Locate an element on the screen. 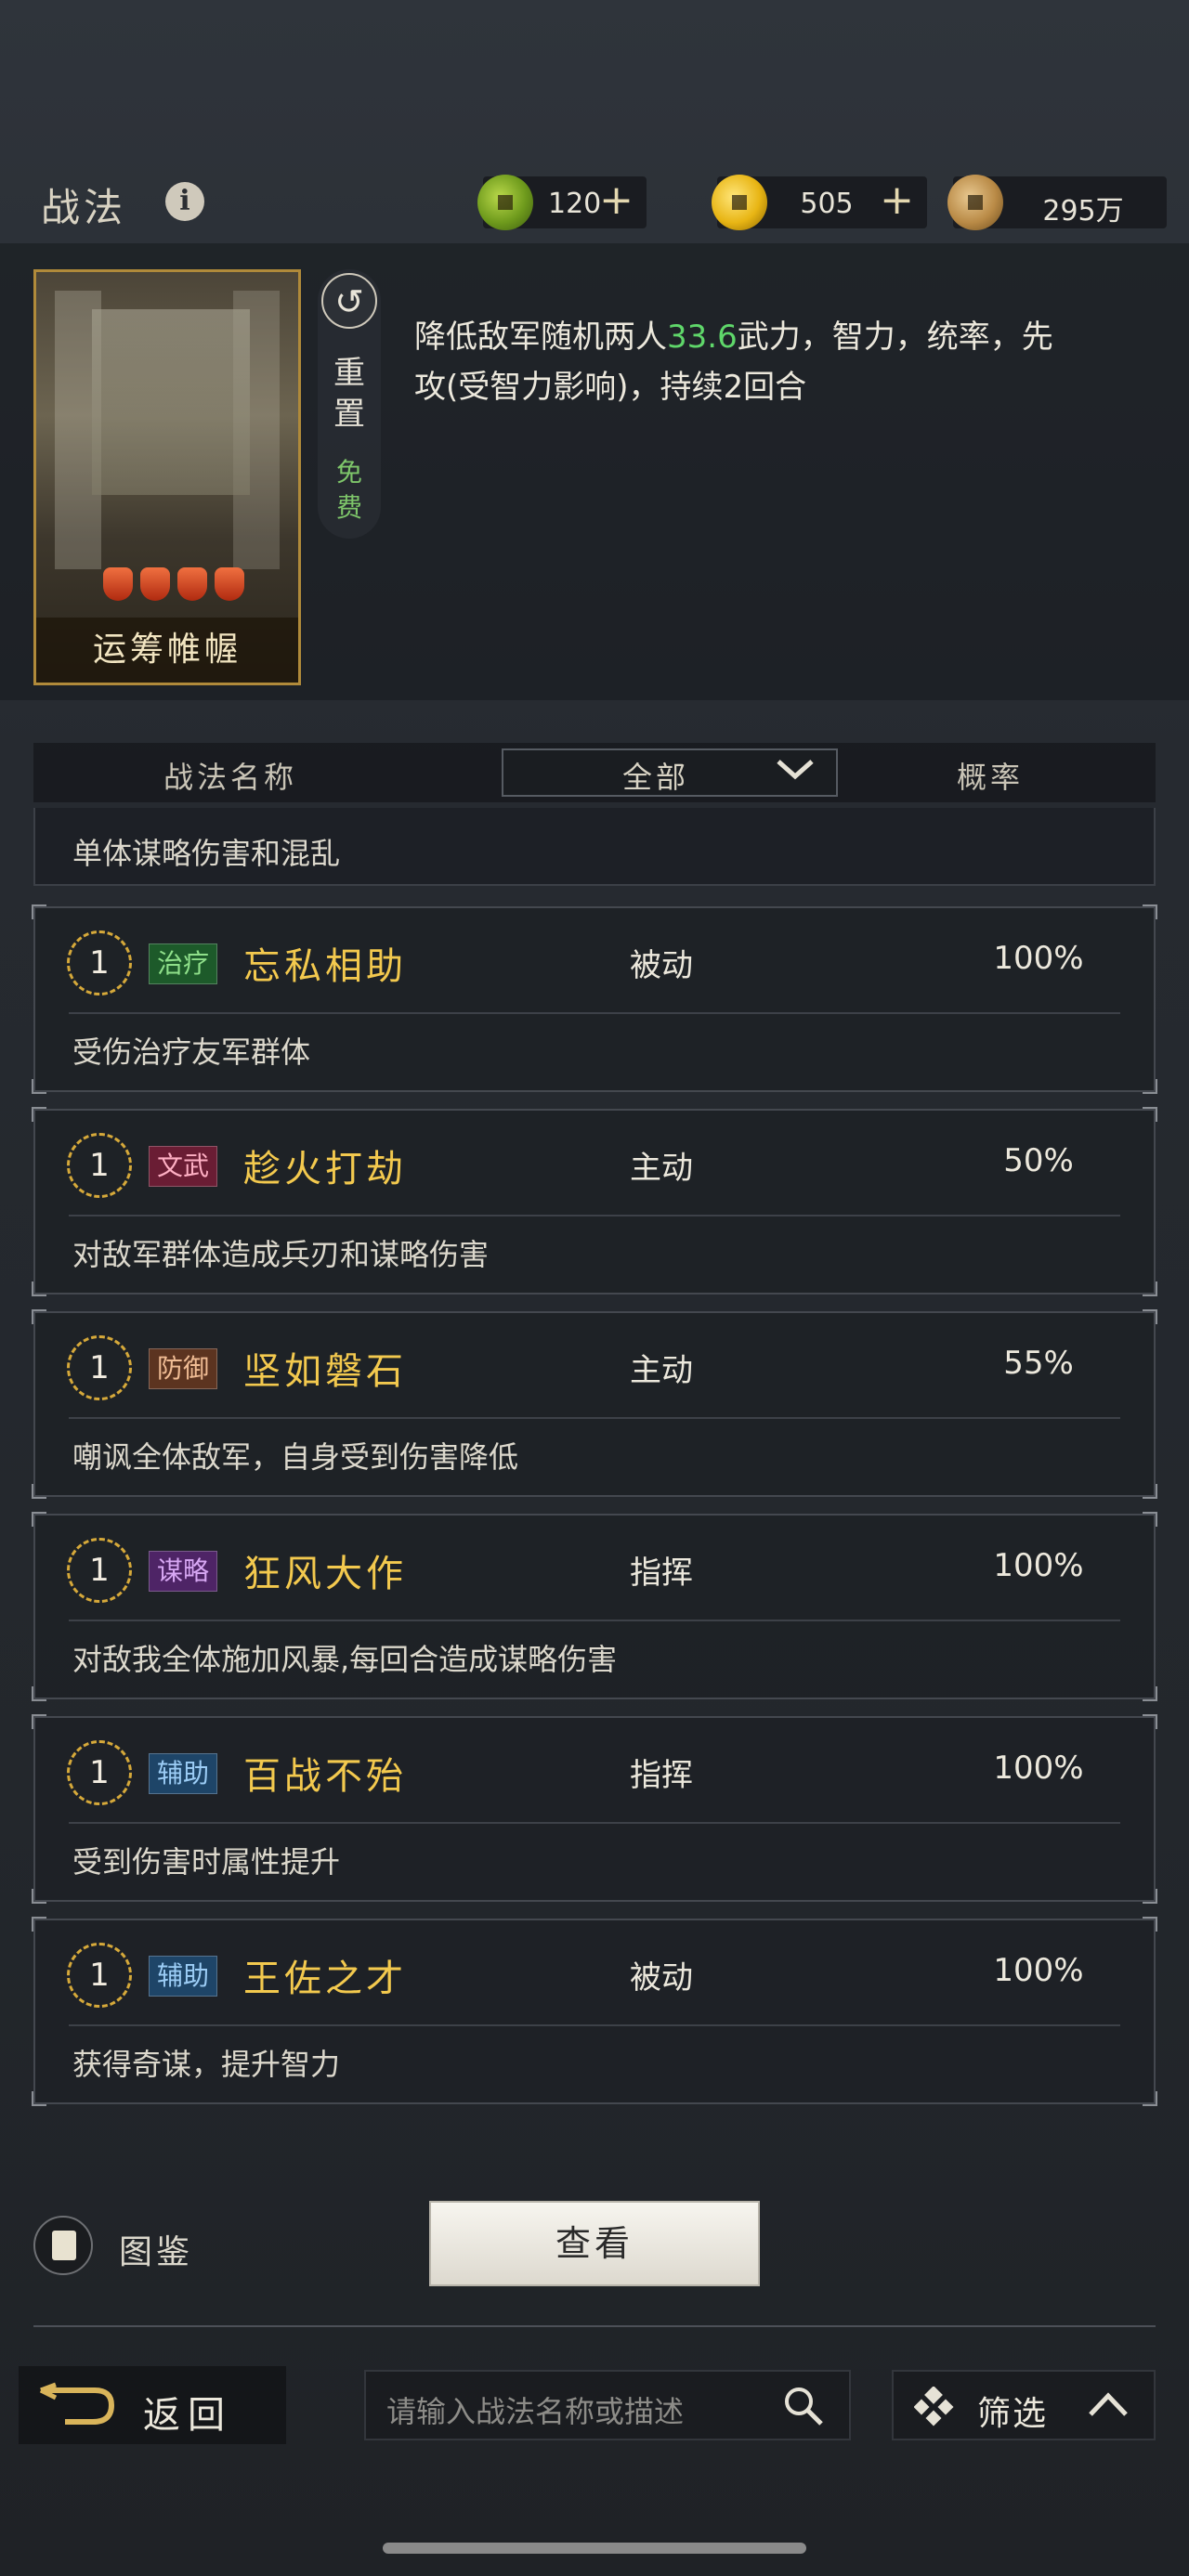 The height and width of the screenshot is (2576, 1189). skill-row-desc: 受伤治疗友军群体 is located at coordinates (192, 1052).